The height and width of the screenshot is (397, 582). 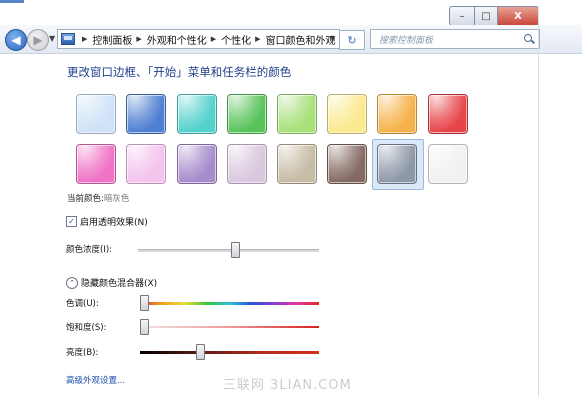 I want to click on page-title: 更改窗口边框、「开始」菜单和任务栏的颜色, so click(x=179, y=72).